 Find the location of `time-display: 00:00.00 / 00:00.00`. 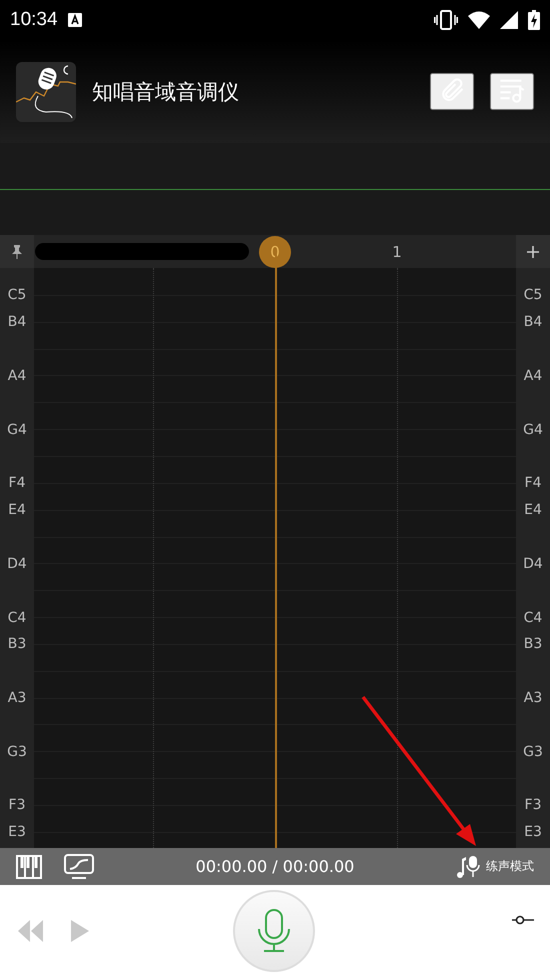

time-display: 00:00.00 / 00:00.00 is located at coordinates (275, 866).